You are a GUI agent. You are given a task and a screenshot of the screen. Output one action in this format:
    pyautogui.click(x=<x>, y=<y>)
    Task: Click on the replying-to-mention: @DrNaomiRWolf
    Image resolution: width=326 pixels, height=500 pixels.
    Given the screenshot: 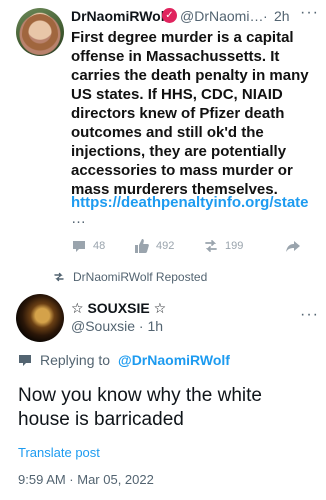 What is the action you would take?
    pyautogui.click(x=174, y=360)
    